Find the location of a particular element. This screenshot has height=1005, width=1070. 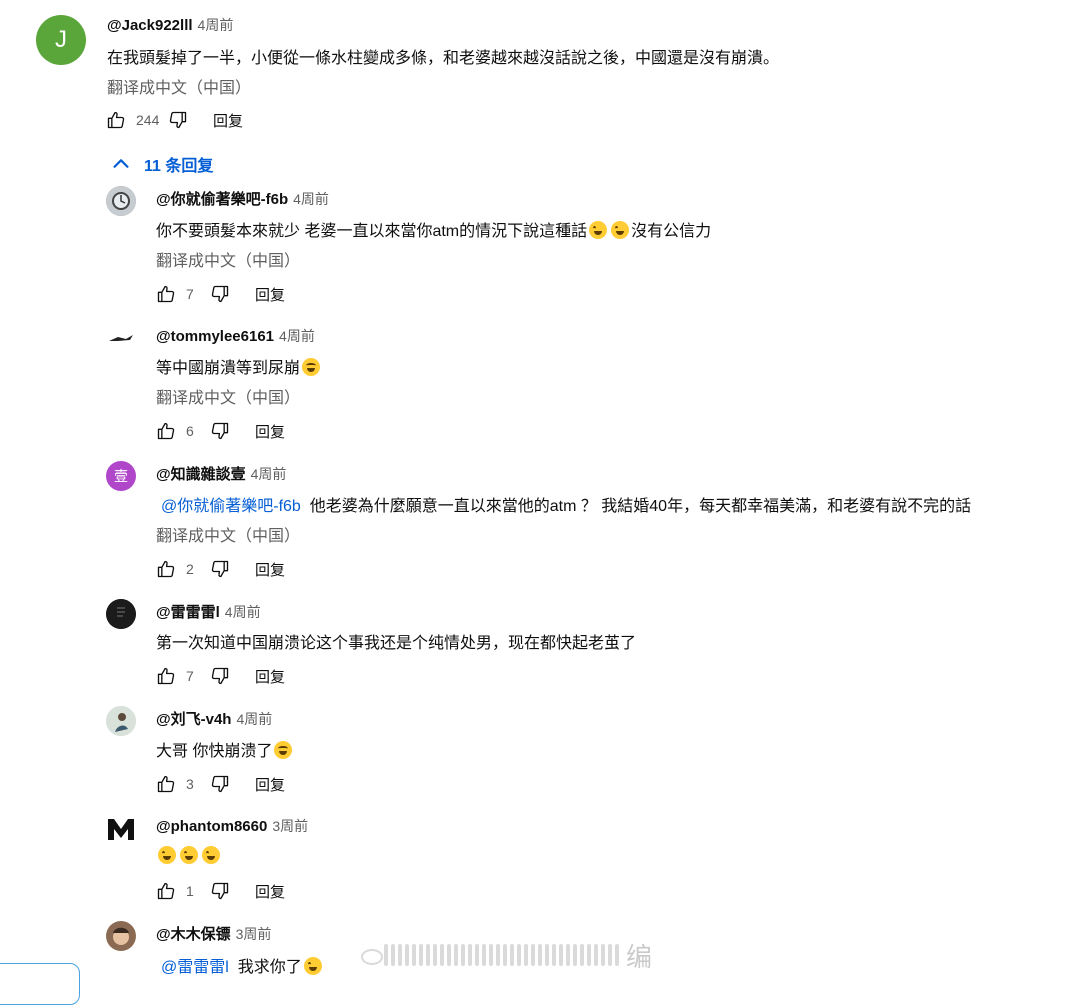

watch-avatar-icon is located at coordinates (121, 201).